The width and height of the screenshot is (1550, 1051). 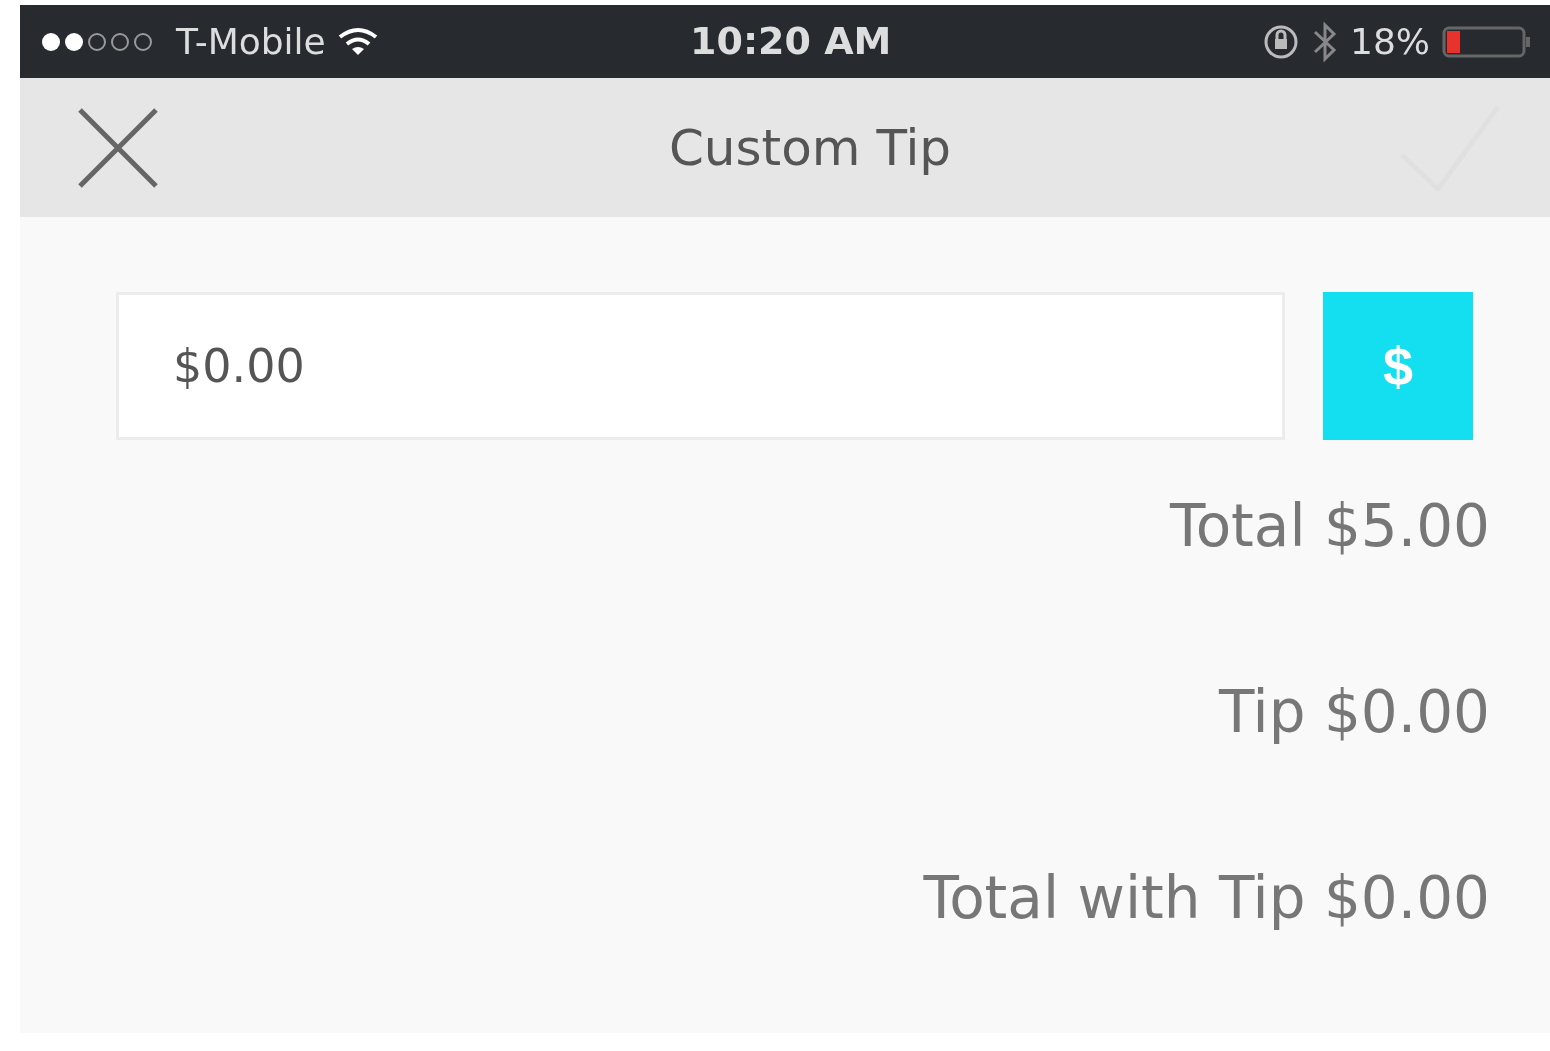 I want to click on summary-line: Tip $0.00, so click(x=1354, y=712).